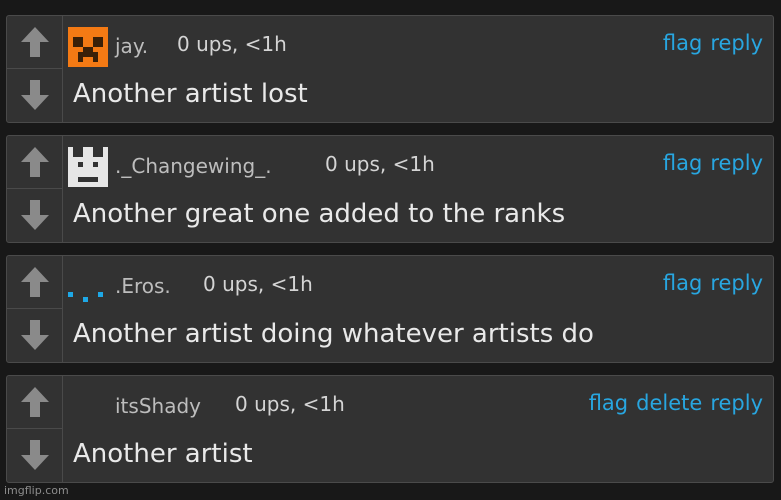 The height and width of the screenshot is (500, 781). Describe the element at coordinates (131, 46) in the screenshot. I see `username: jay.` at that location.